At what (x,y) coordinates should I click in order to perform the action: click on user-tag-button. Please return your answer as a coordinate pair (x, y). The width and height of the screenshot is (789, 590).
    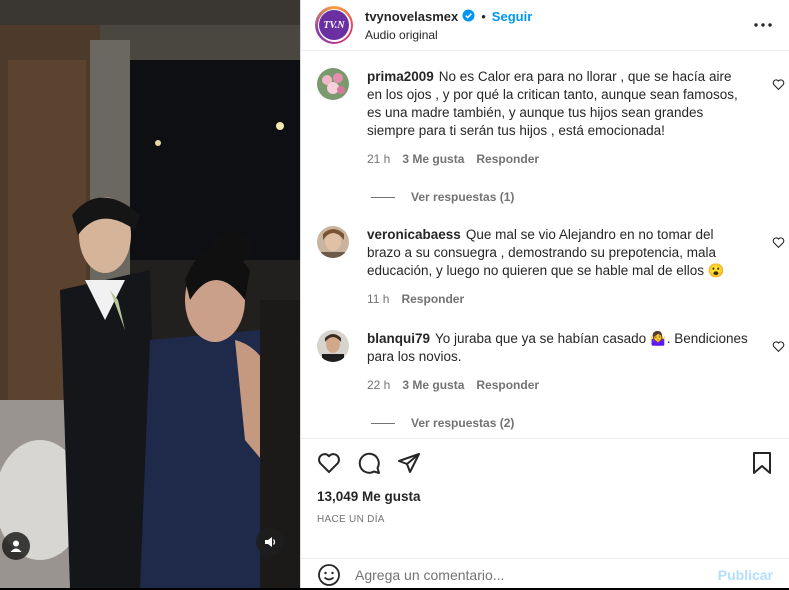
    Looking at the image, I should click on (16, 546).